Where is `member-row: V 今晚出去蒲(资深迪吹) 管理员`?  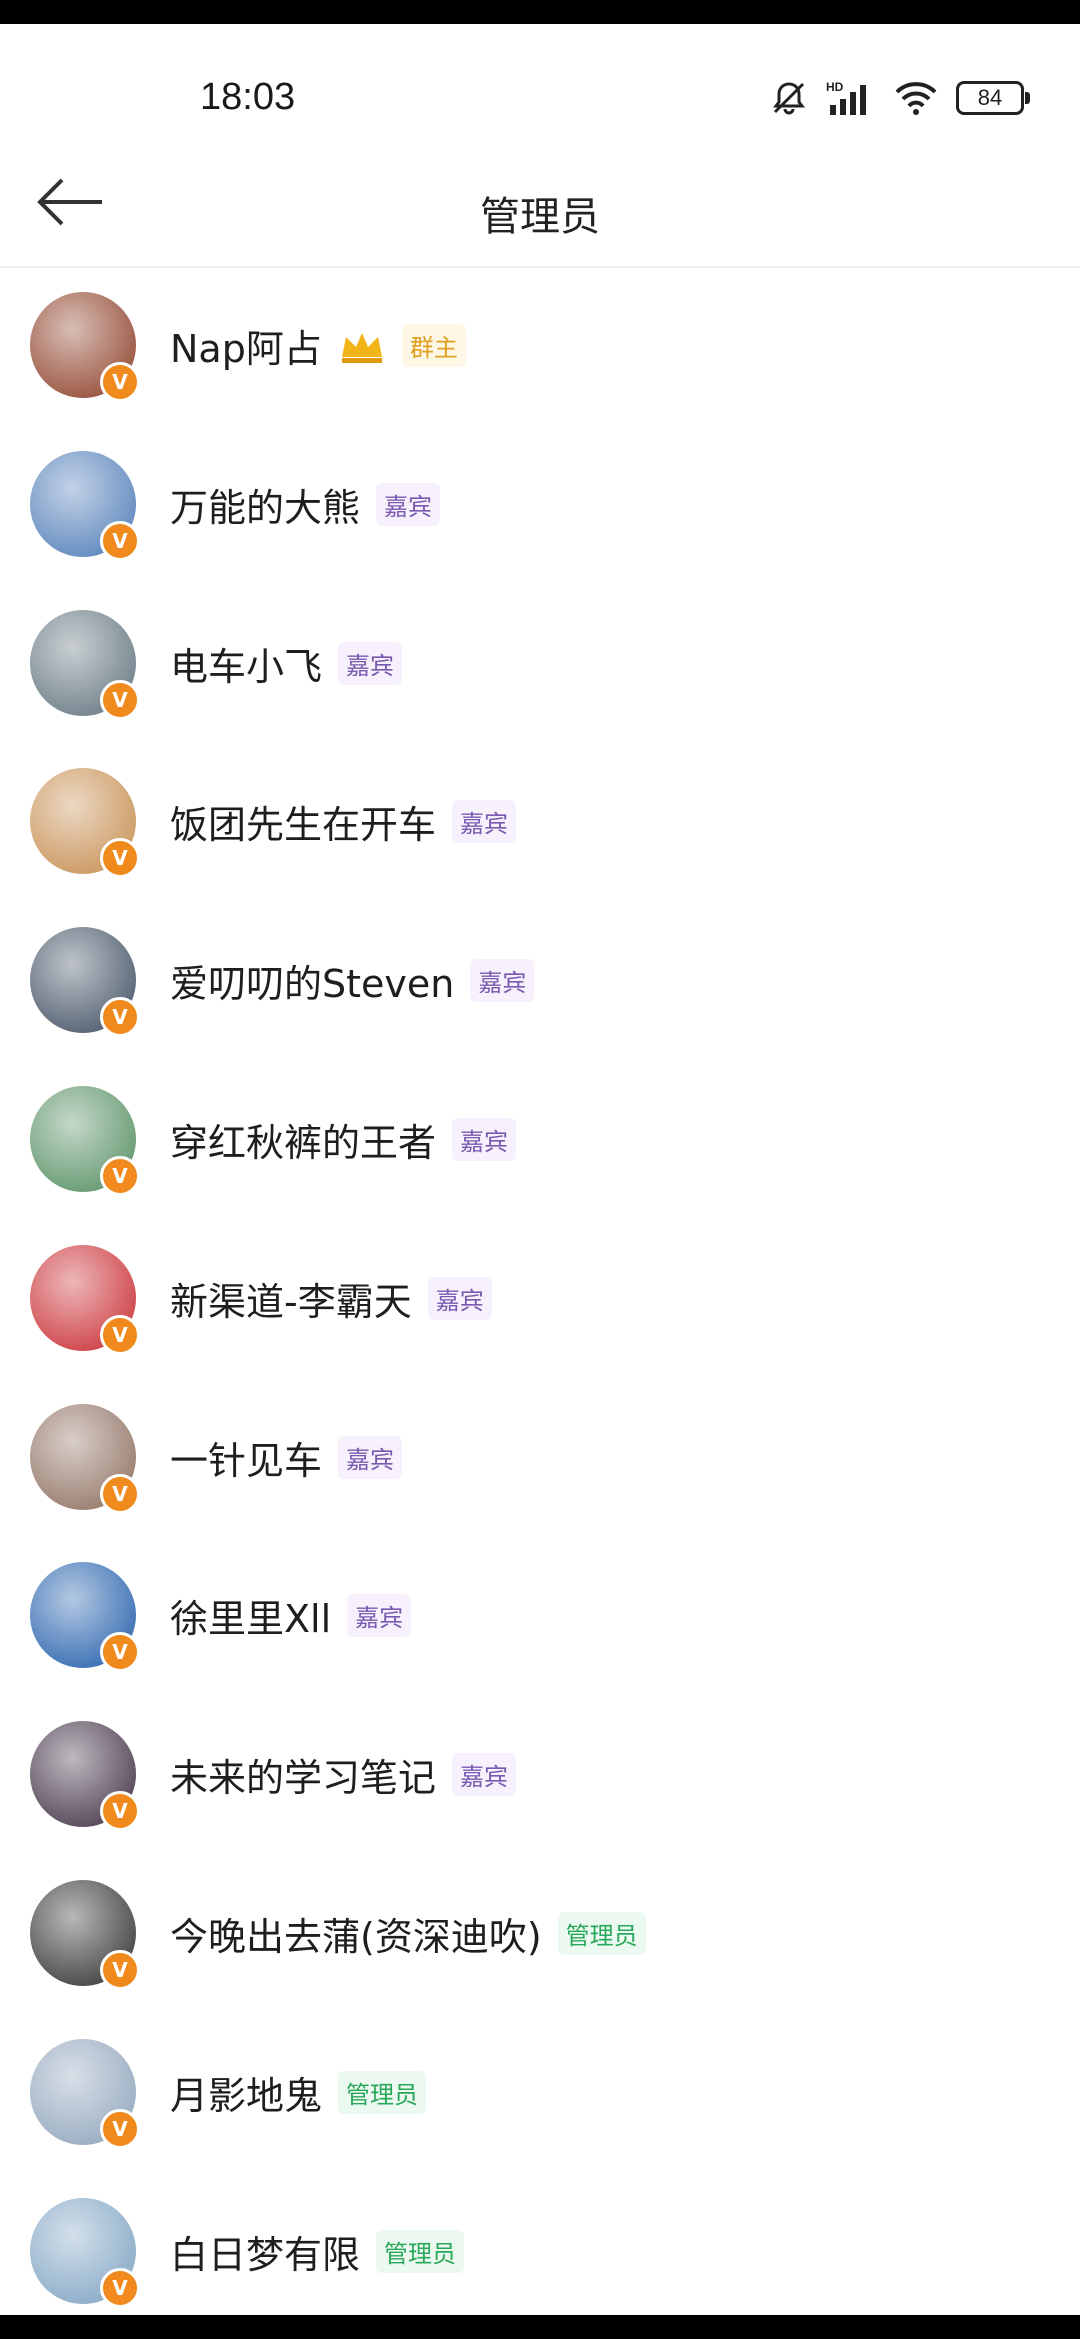
member-row: V 今晚出去蒲(资深迪吹) 管理员 is located at coordinates (540, 1933).